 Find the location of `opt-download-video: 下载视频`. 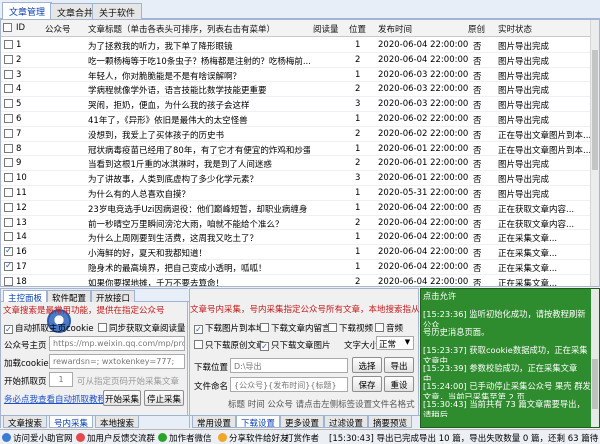

opt-download-video: 下载视频 is located at coordinates (350, 328).